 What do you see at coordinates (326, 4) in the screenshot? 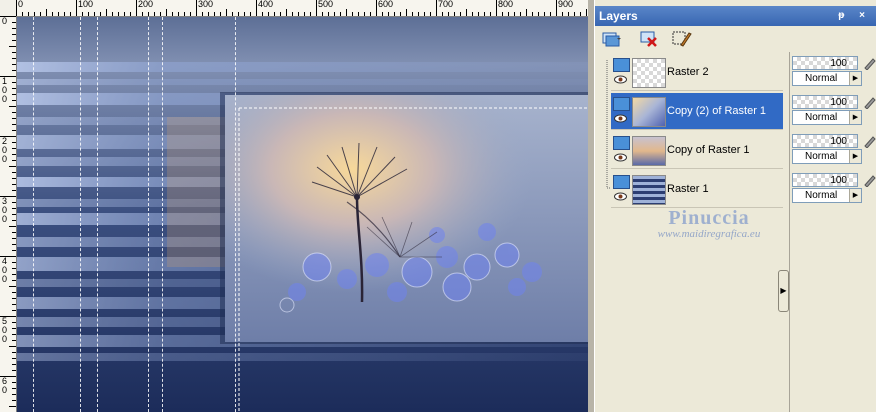
I see `ruler-label: 500` at bounding box center [326, 4].